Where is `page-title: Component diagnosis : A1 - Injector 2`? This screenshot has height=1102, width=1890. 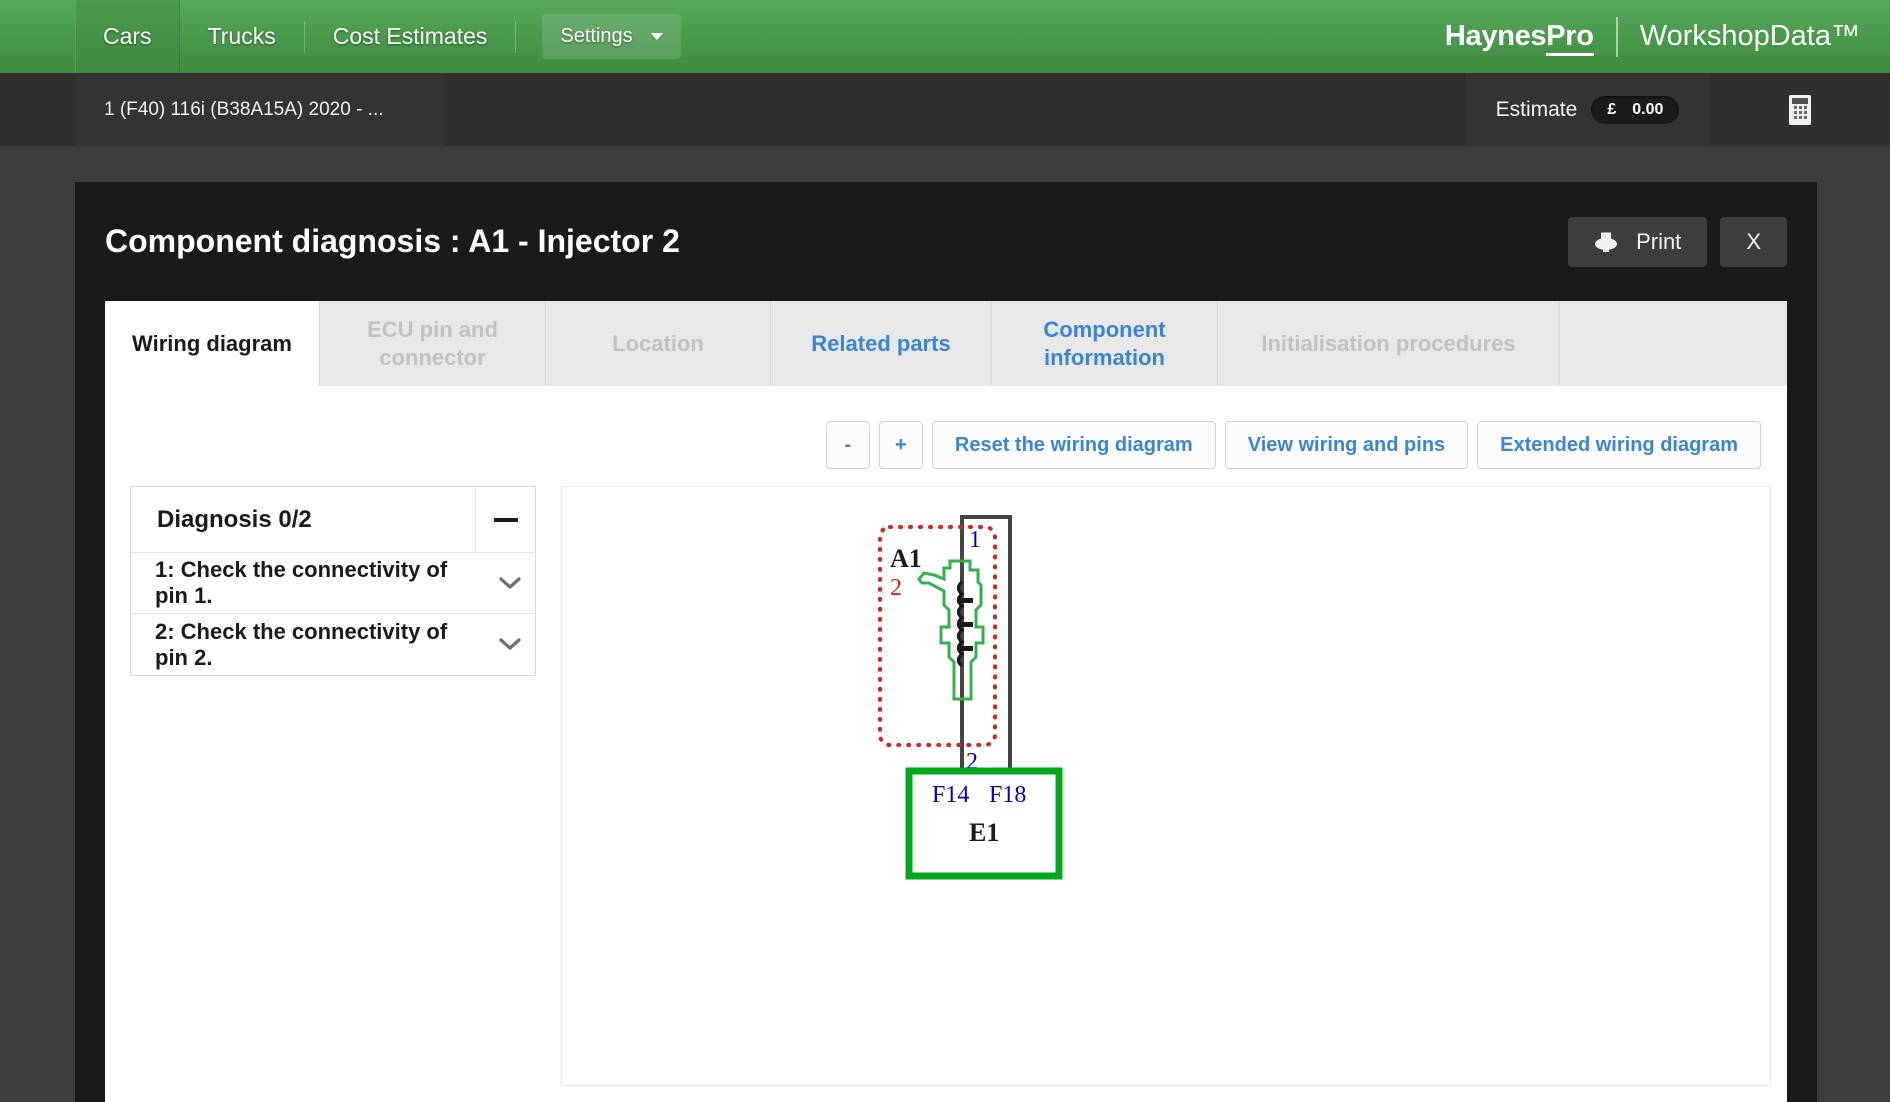
page-title: Component diagnosis : A1 - Injector 2 is located at coordinates (392, 241).